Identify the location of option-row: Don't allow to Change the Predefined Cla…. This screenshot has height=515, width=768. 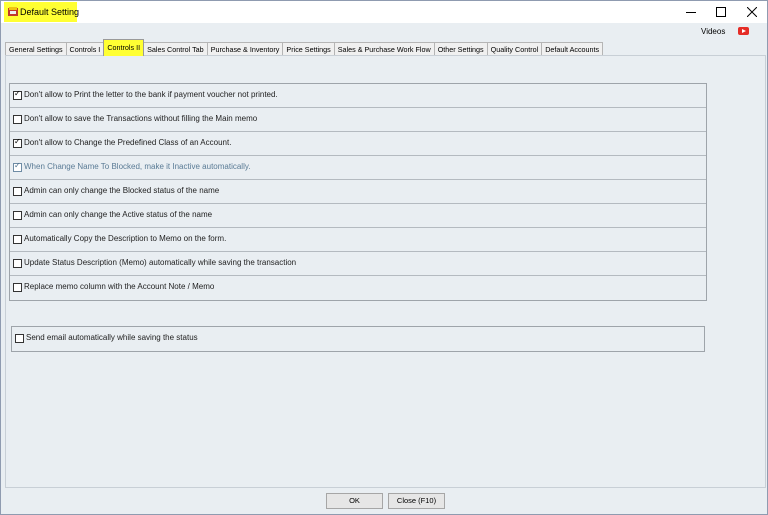
(358, 144).